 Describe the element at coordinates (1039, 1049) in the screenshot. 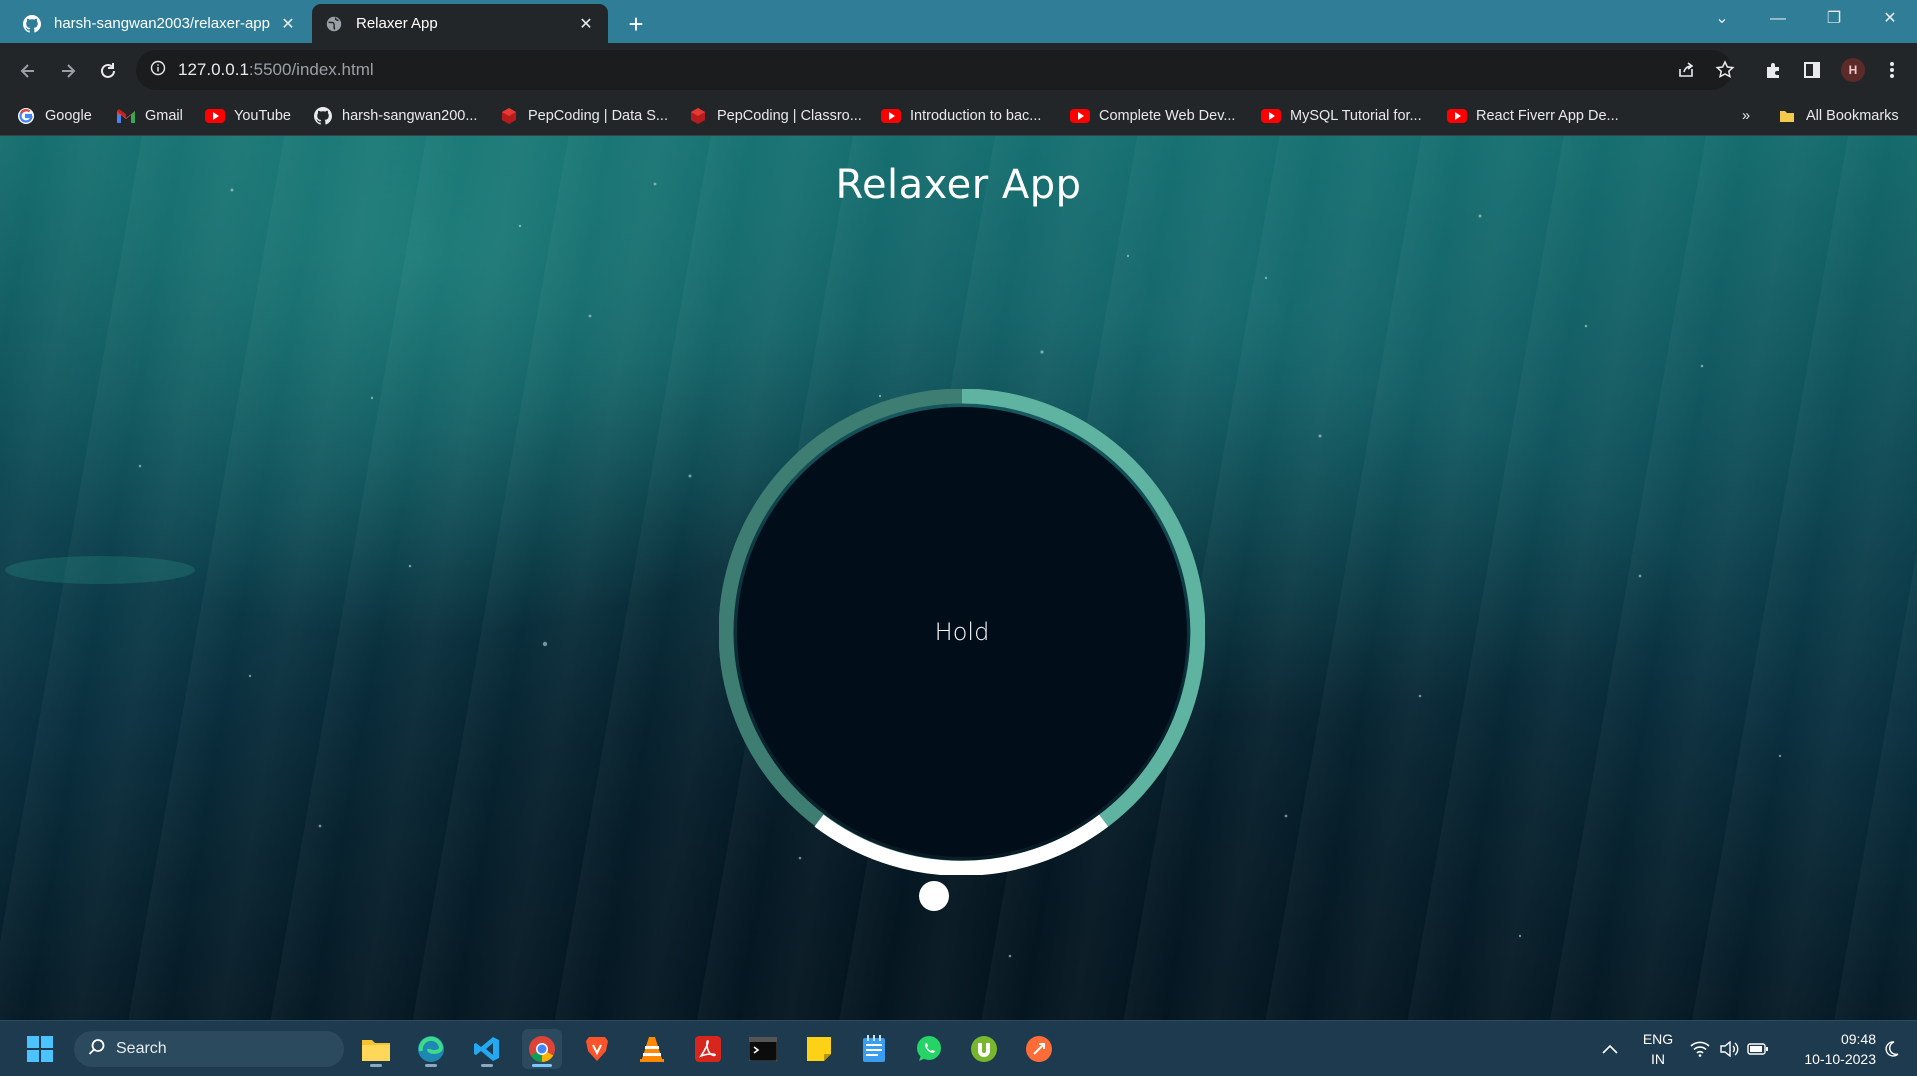

I see `postman-icon` at that location.